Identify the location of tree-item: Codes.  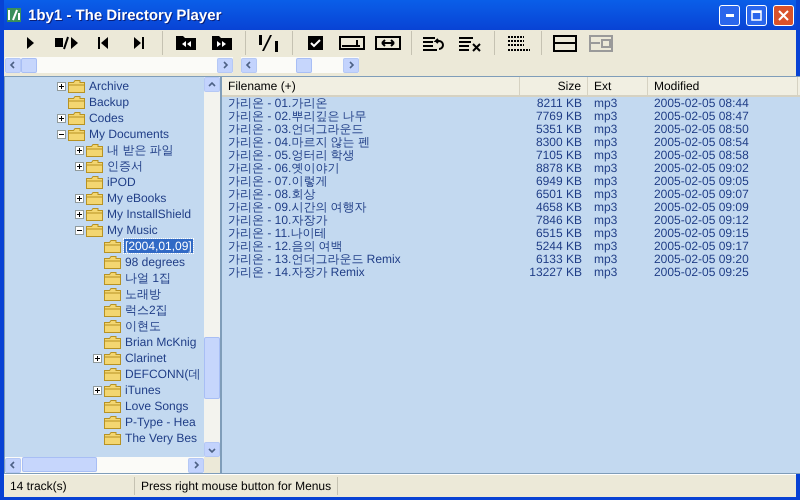
(106, 118).